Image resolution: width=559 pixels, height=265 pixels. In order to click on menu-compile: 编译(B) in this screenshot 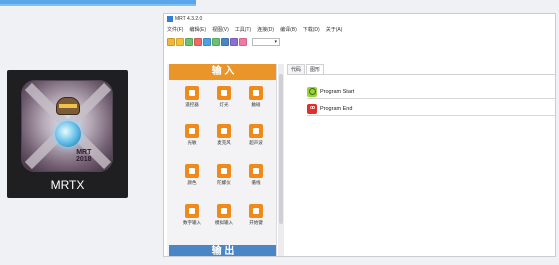, I will do `click(288, 29)`.